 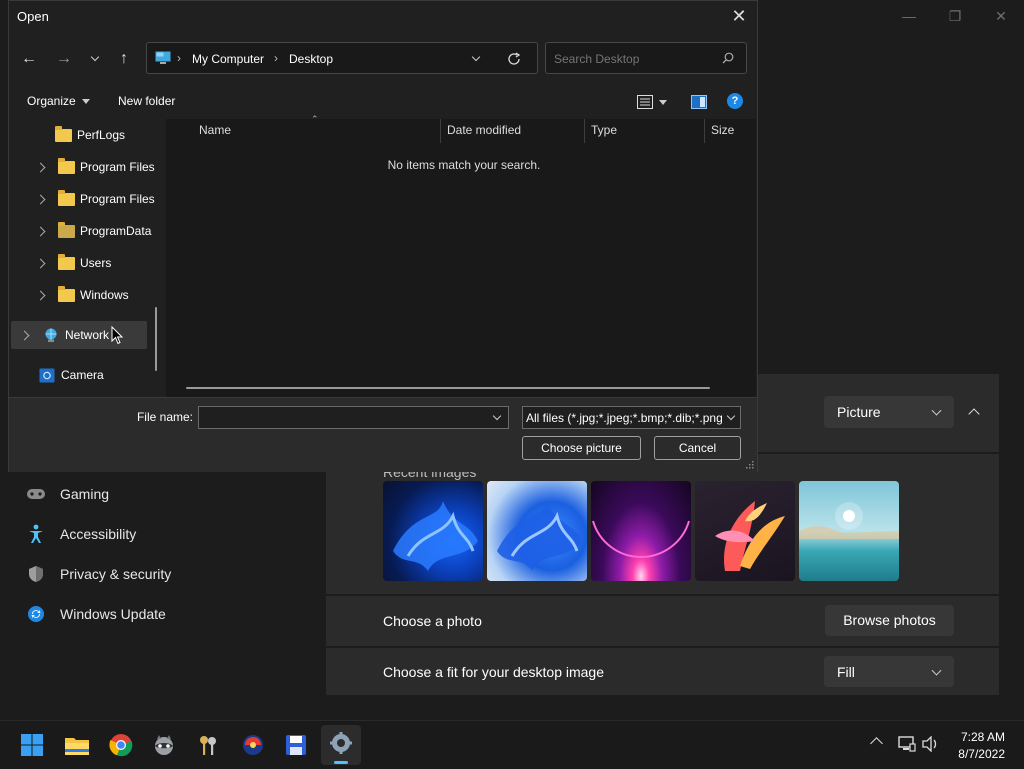 What do you see at coordinates (889, 671) in the screenshot?
I see `fit-dropdown: Fill` at bounding box center [889, 671].